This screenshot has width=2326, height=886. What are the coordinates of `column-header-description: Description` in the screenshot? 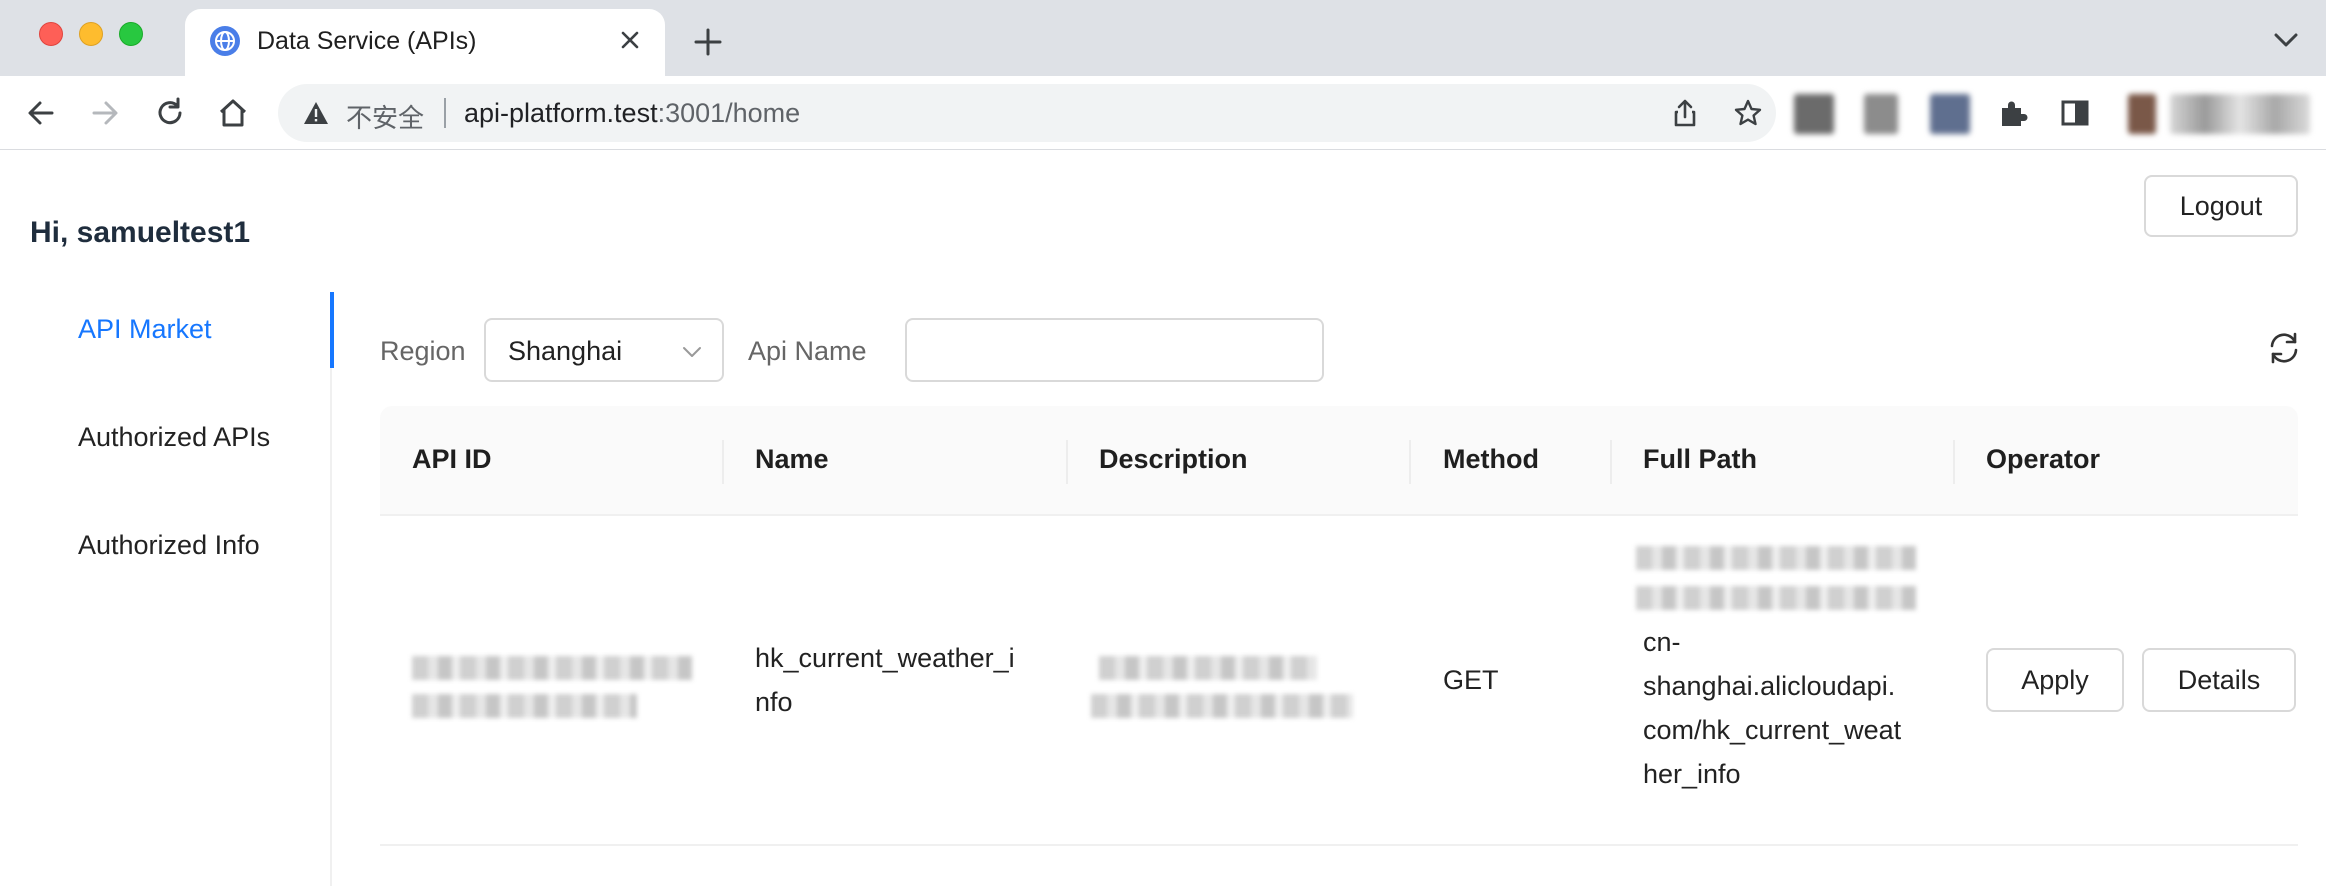 It's located at (1173, 459).